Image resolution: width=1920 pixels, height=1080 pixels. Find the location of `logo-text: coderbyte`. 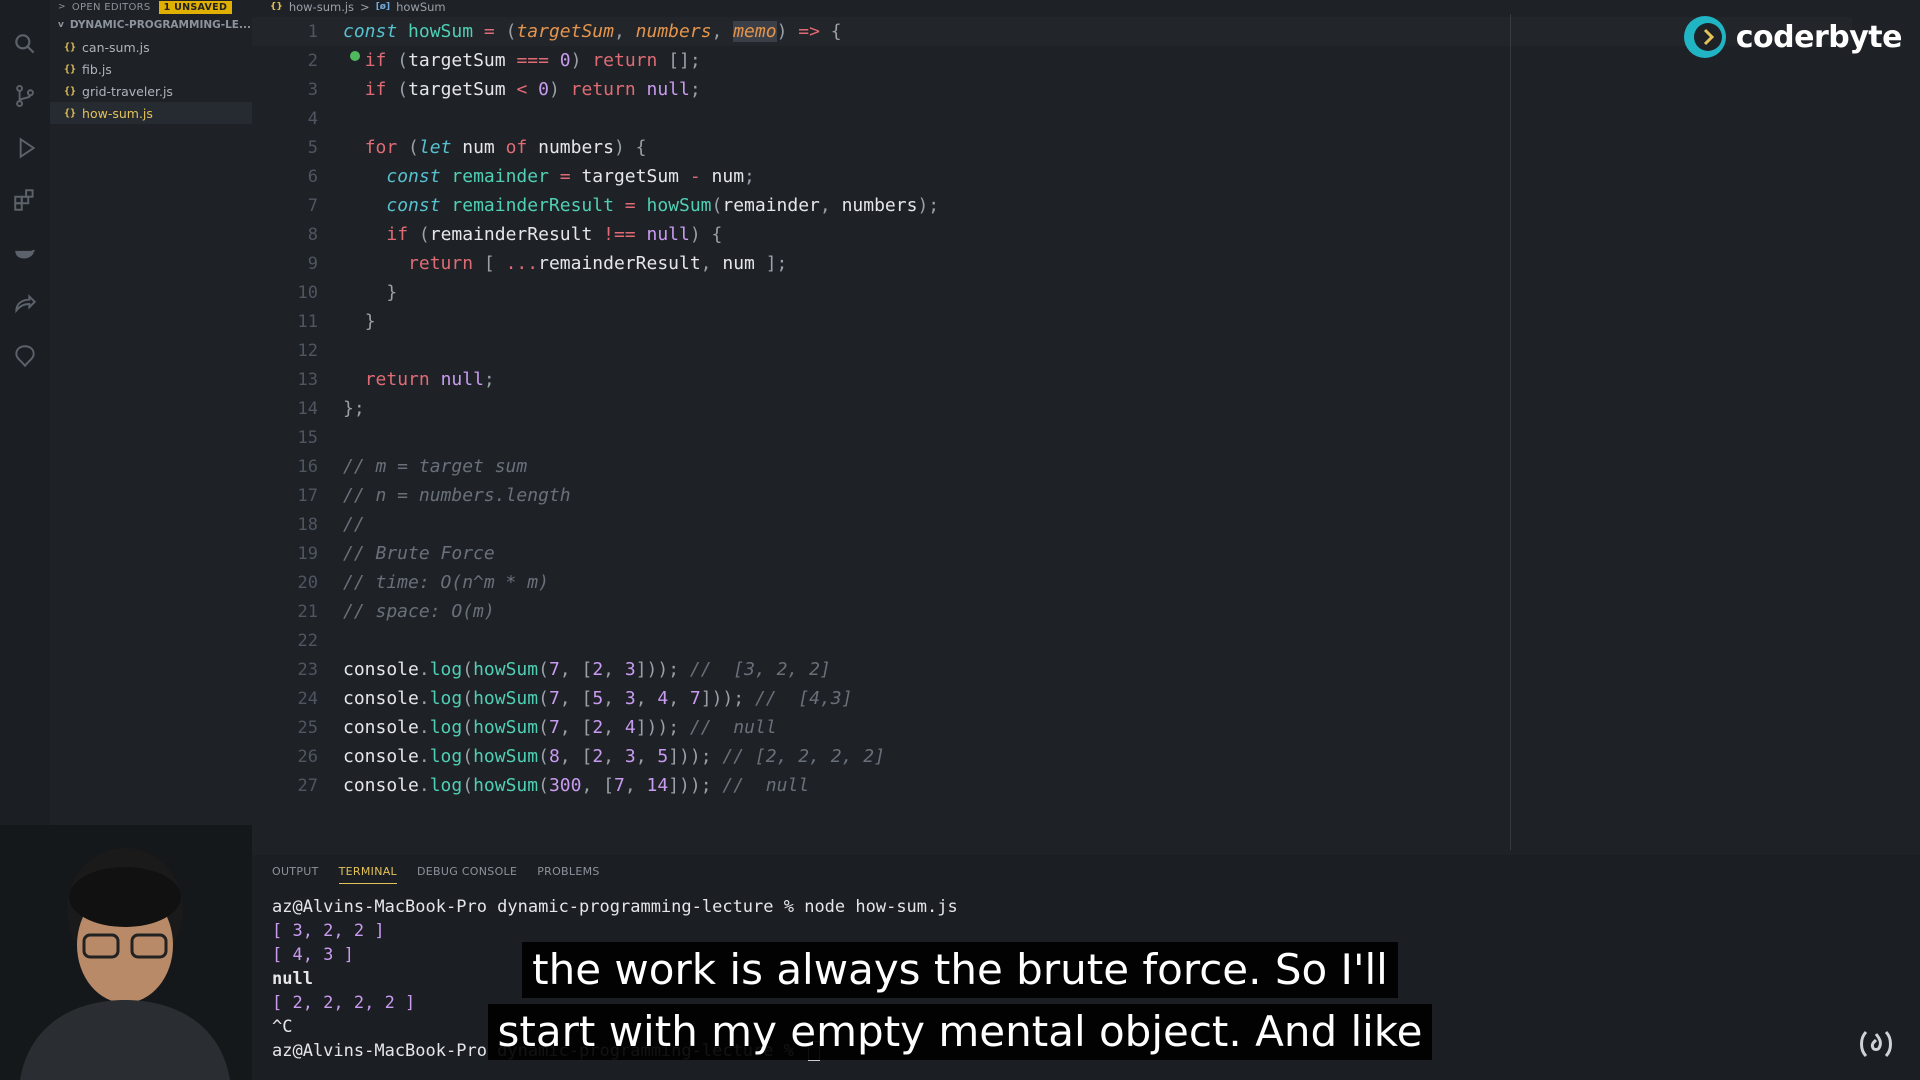

logo-text: coderbyte is located at coordinates (1819, 37).